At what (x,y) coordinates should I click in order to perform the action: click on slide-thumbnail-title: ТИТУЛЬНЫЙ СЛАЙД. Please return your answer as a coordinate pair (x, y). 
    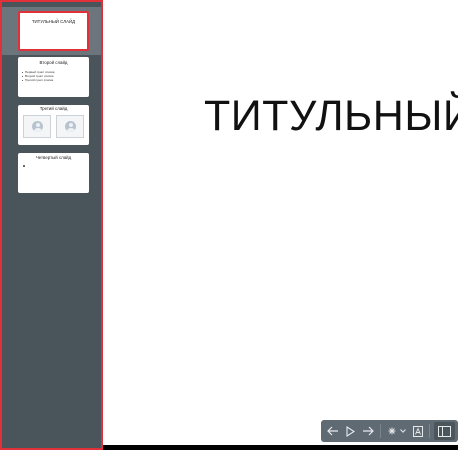
    Looking at the image, I should click on (53, 21).